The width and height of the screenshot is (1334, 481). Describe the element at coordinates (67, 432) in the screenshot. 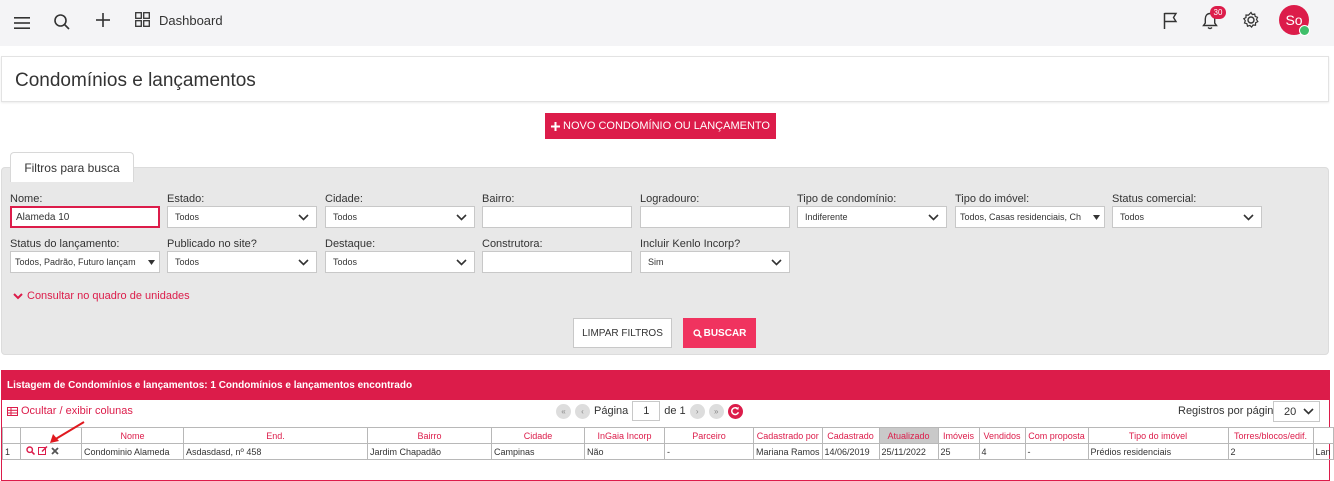

I see `annotation-arrow-icon` at that location.